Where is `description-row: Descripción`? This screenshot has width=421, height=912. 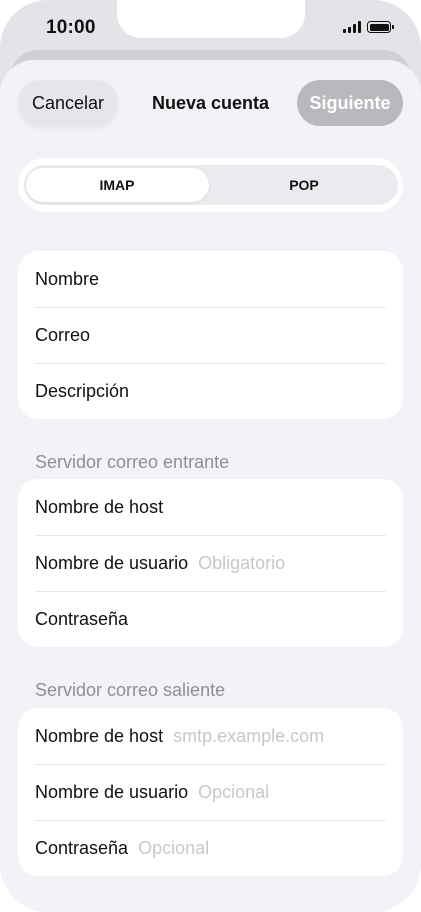
description-row: Descripción is located at coordinates (210, 391).